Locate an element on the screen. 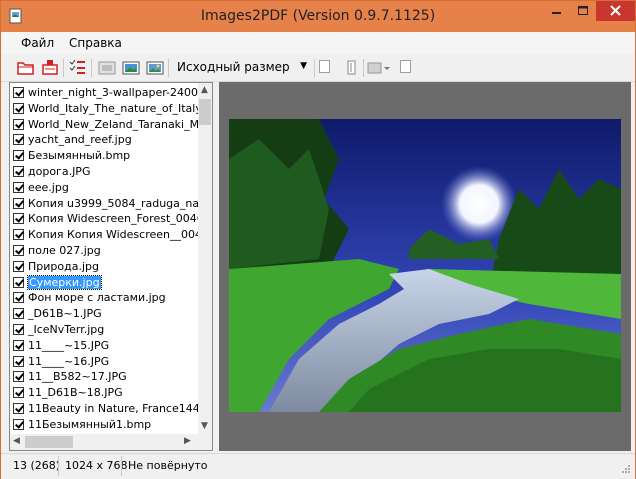 The image size is (636, 479). checklist-icon is located at coordinates (77, 66).